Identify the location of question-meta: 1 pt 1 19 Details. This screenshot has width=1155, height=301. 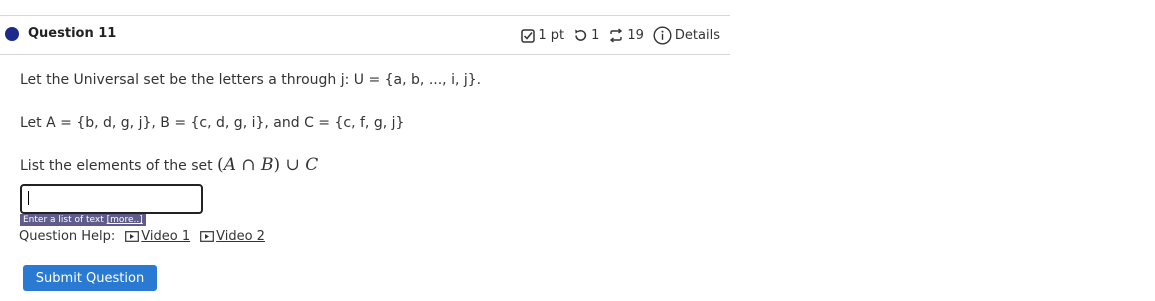
(620, 35).